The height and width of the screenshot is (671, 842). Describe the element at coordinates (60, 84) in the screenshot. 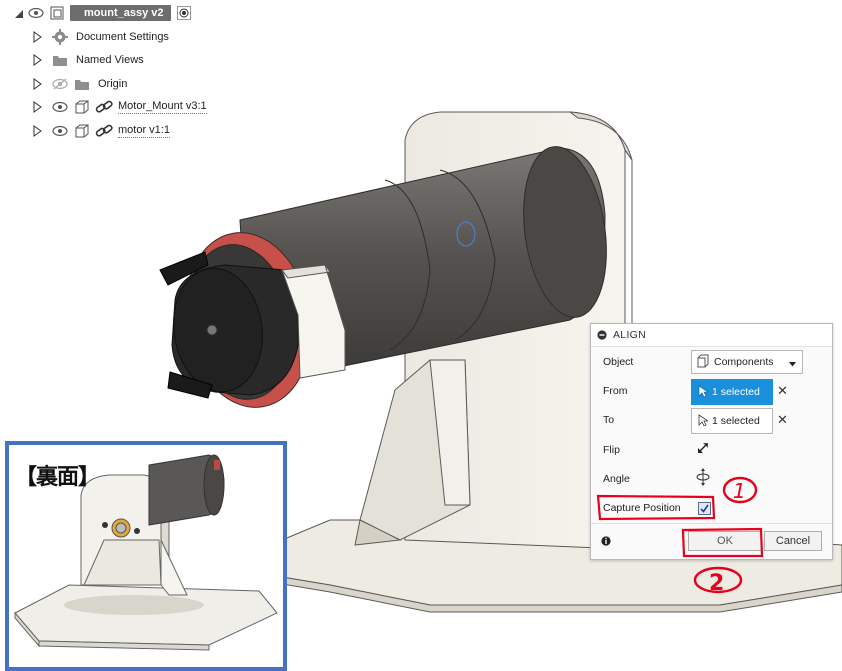

I see `eye-hidden-icon` at that location.